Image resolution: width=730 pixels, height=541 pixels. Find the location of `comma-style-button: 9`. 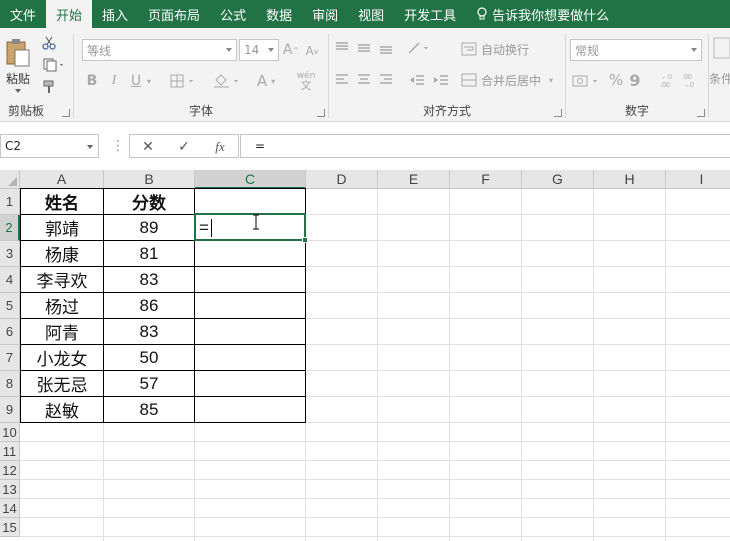

comma-style-button: 9 is located at coordinates (635, 80).